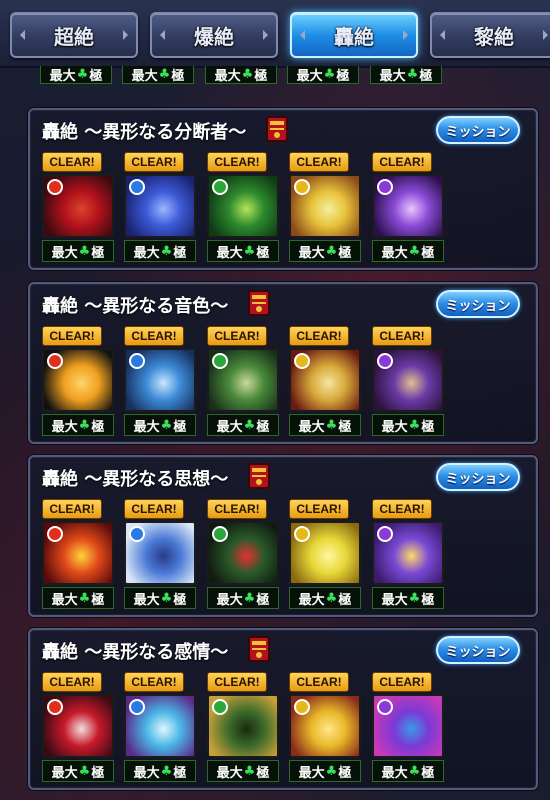 The image size is (550, 800). I want to click on tab-bakuzetsu: 爆絶, so click(214, 35).